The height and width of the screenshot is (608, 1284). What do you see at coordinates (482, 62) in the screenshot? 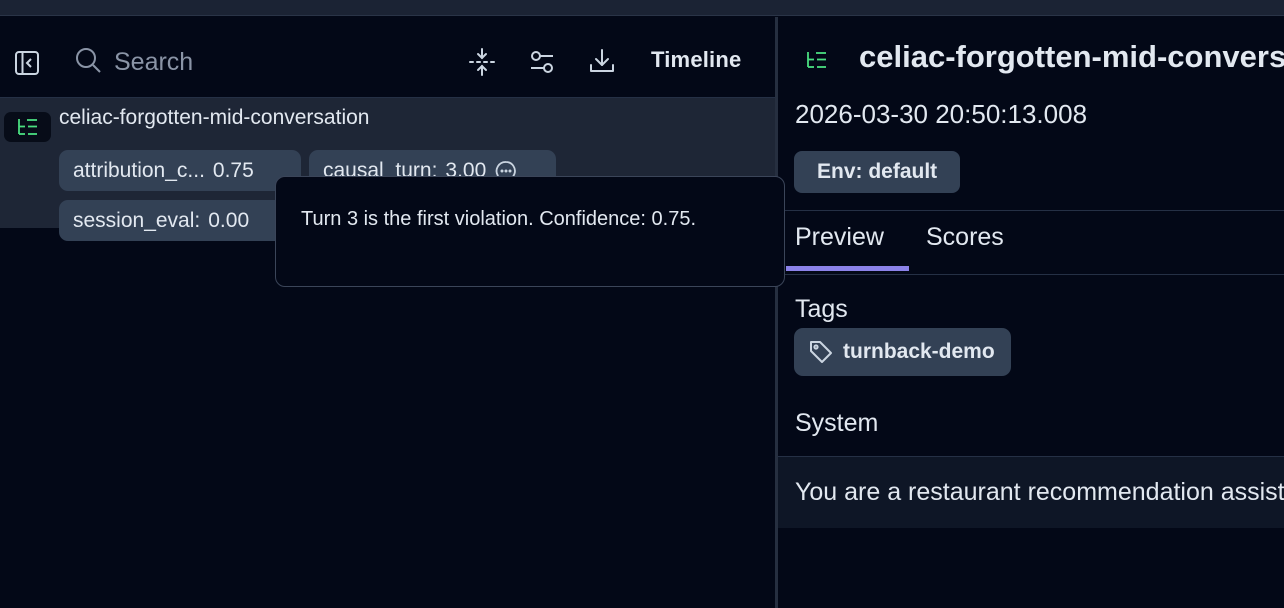
I see `collapse-arrows-icon` at bounding box center [482, 62].